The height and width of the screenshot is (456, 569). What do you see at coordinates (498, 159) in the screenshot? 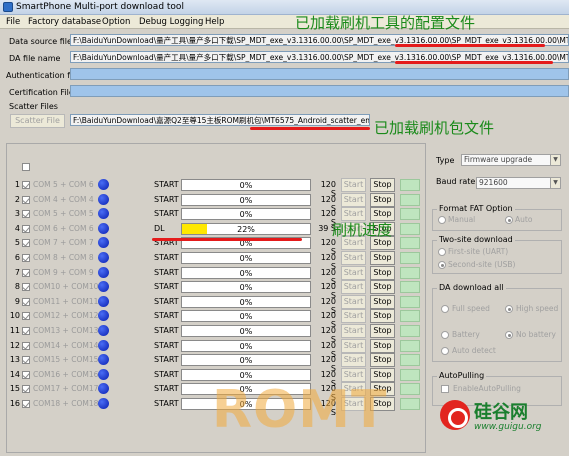
I see `type-select-value: Firmware upgrade` at bounding box center [498, 159].